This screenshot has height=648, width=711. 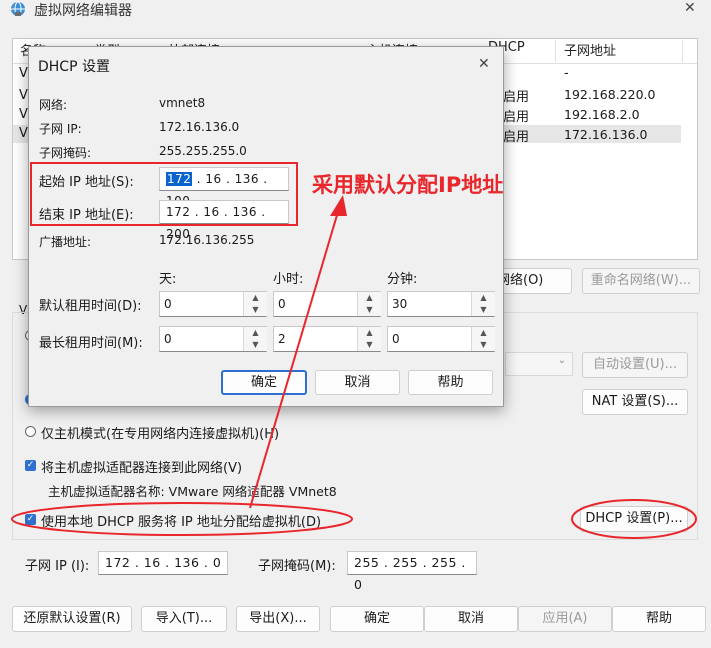 I want to click on annotation-highlight-box, so click(x=164, y=194).